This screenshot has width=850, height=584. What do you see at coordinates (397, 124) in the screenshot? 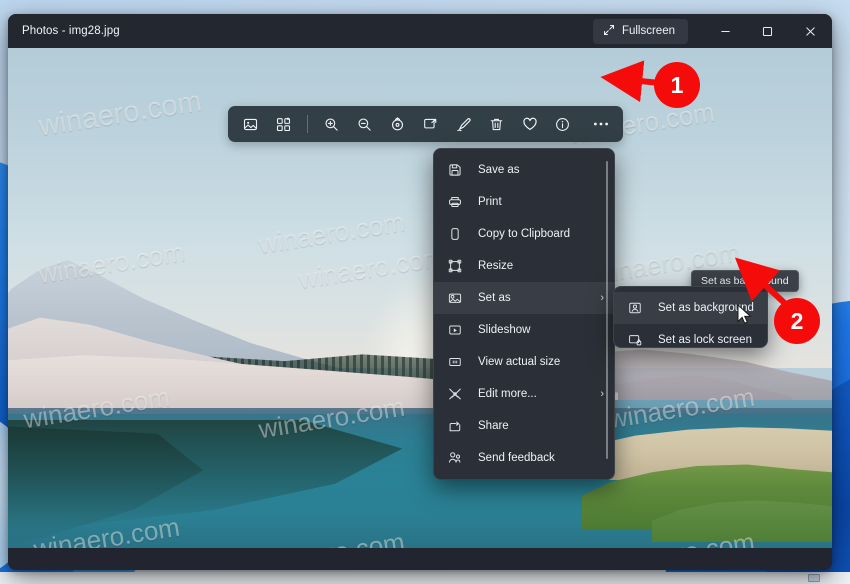
I see `rotate-icon` at bounding box center [397, 124].